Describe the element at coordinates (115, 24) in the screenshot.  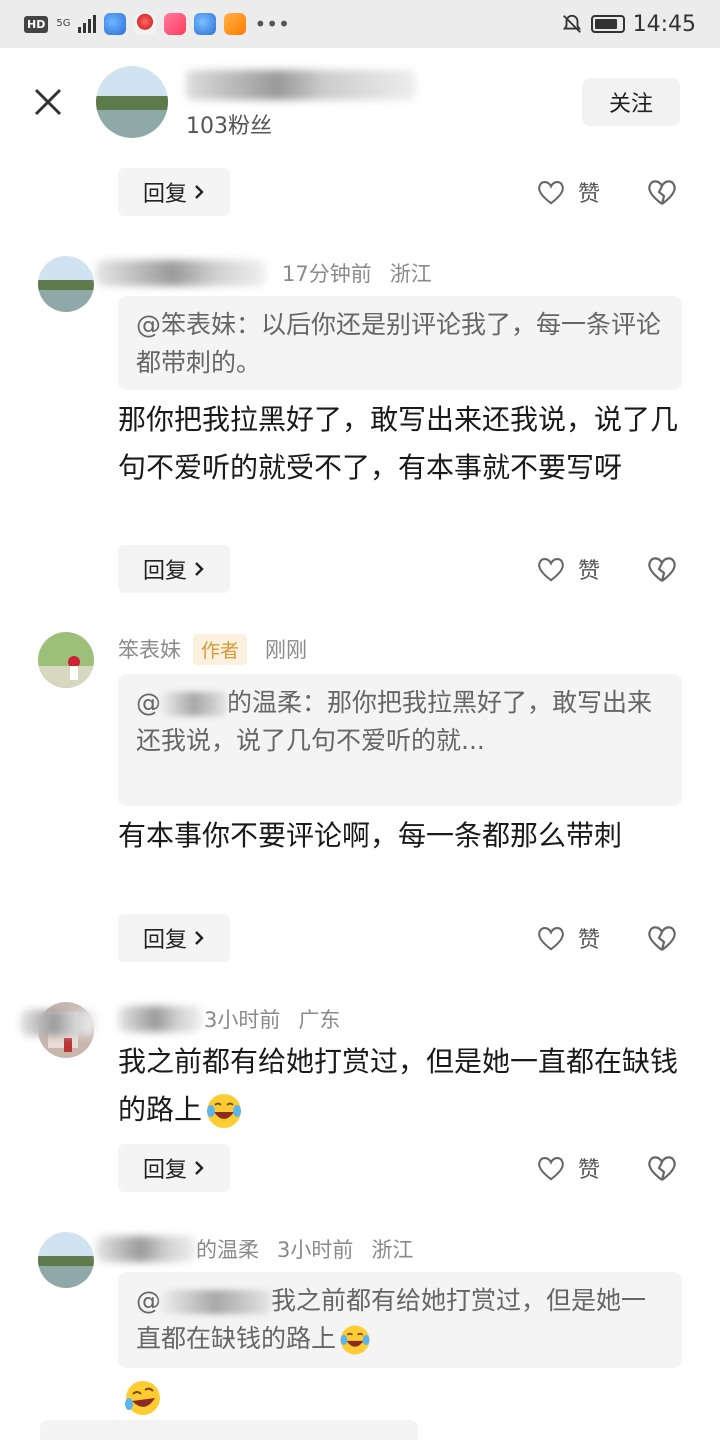
I see `browser-app-icon` at that location.